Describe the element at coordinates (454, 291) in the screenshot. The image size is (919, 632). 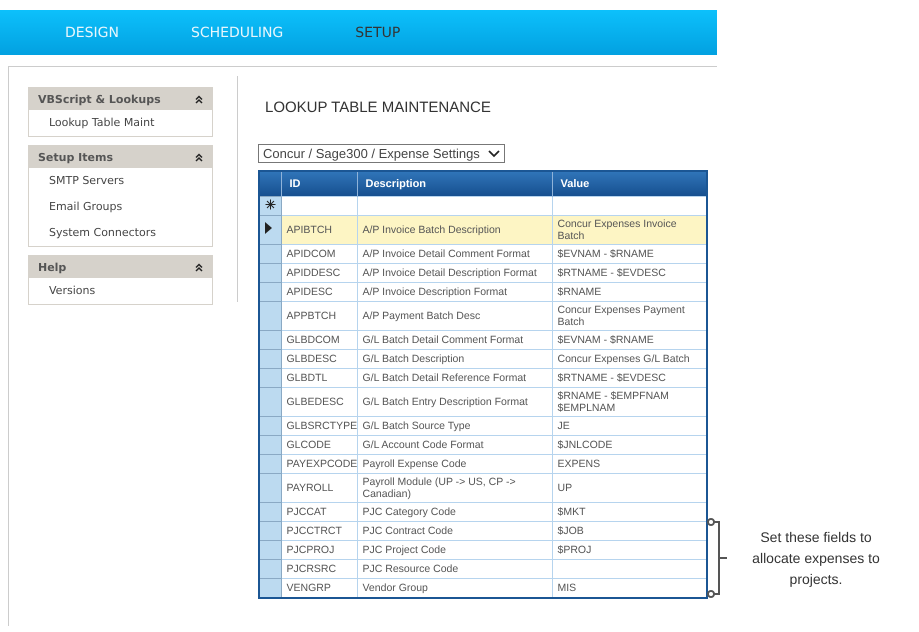
I see `table-cell: A/P Invoice Description Format` at that location.